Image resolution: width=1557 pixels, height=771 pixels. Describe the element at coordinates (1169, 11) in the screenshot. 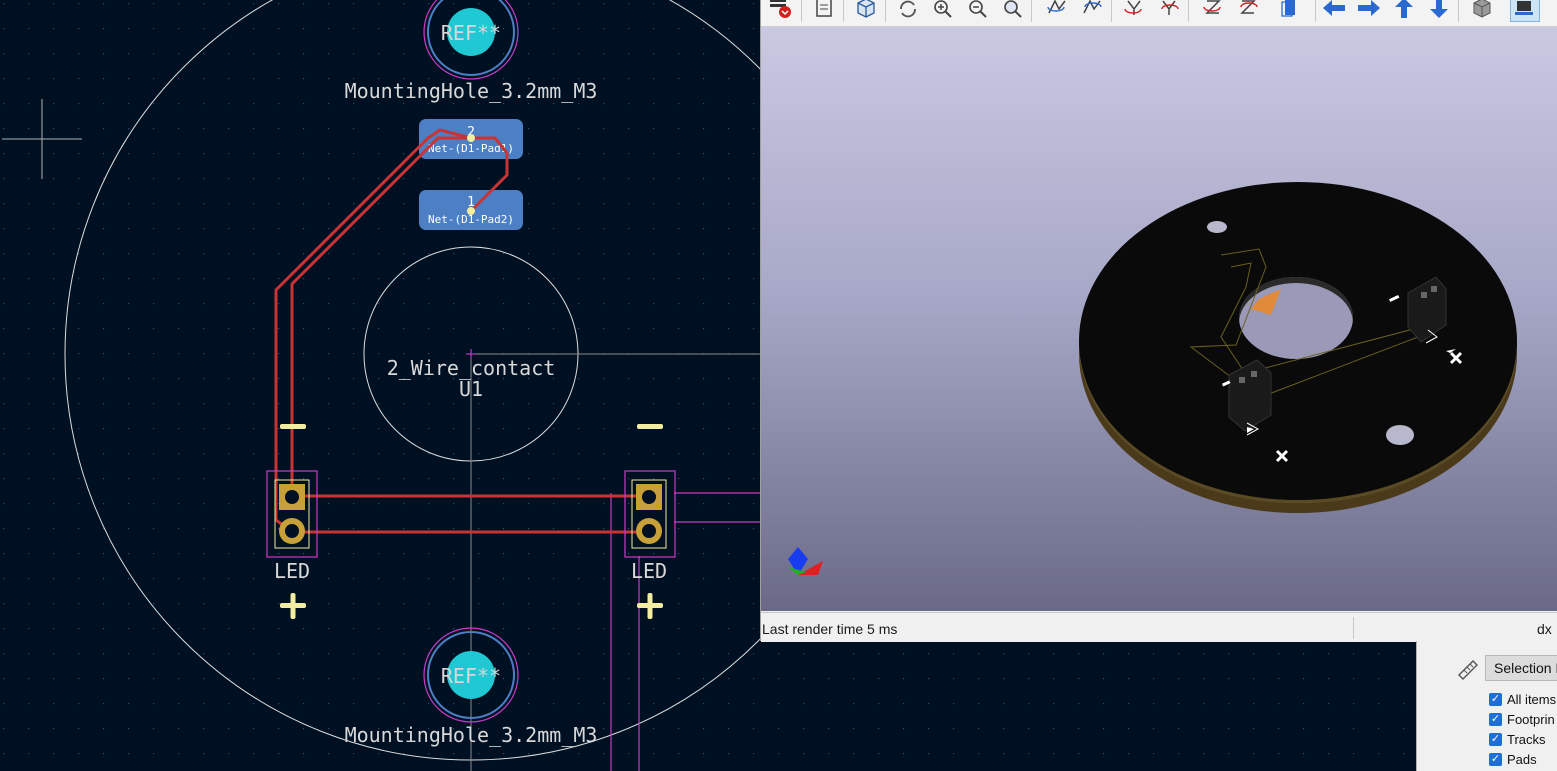

I see `rotate-y-ccw-icon` at that location.